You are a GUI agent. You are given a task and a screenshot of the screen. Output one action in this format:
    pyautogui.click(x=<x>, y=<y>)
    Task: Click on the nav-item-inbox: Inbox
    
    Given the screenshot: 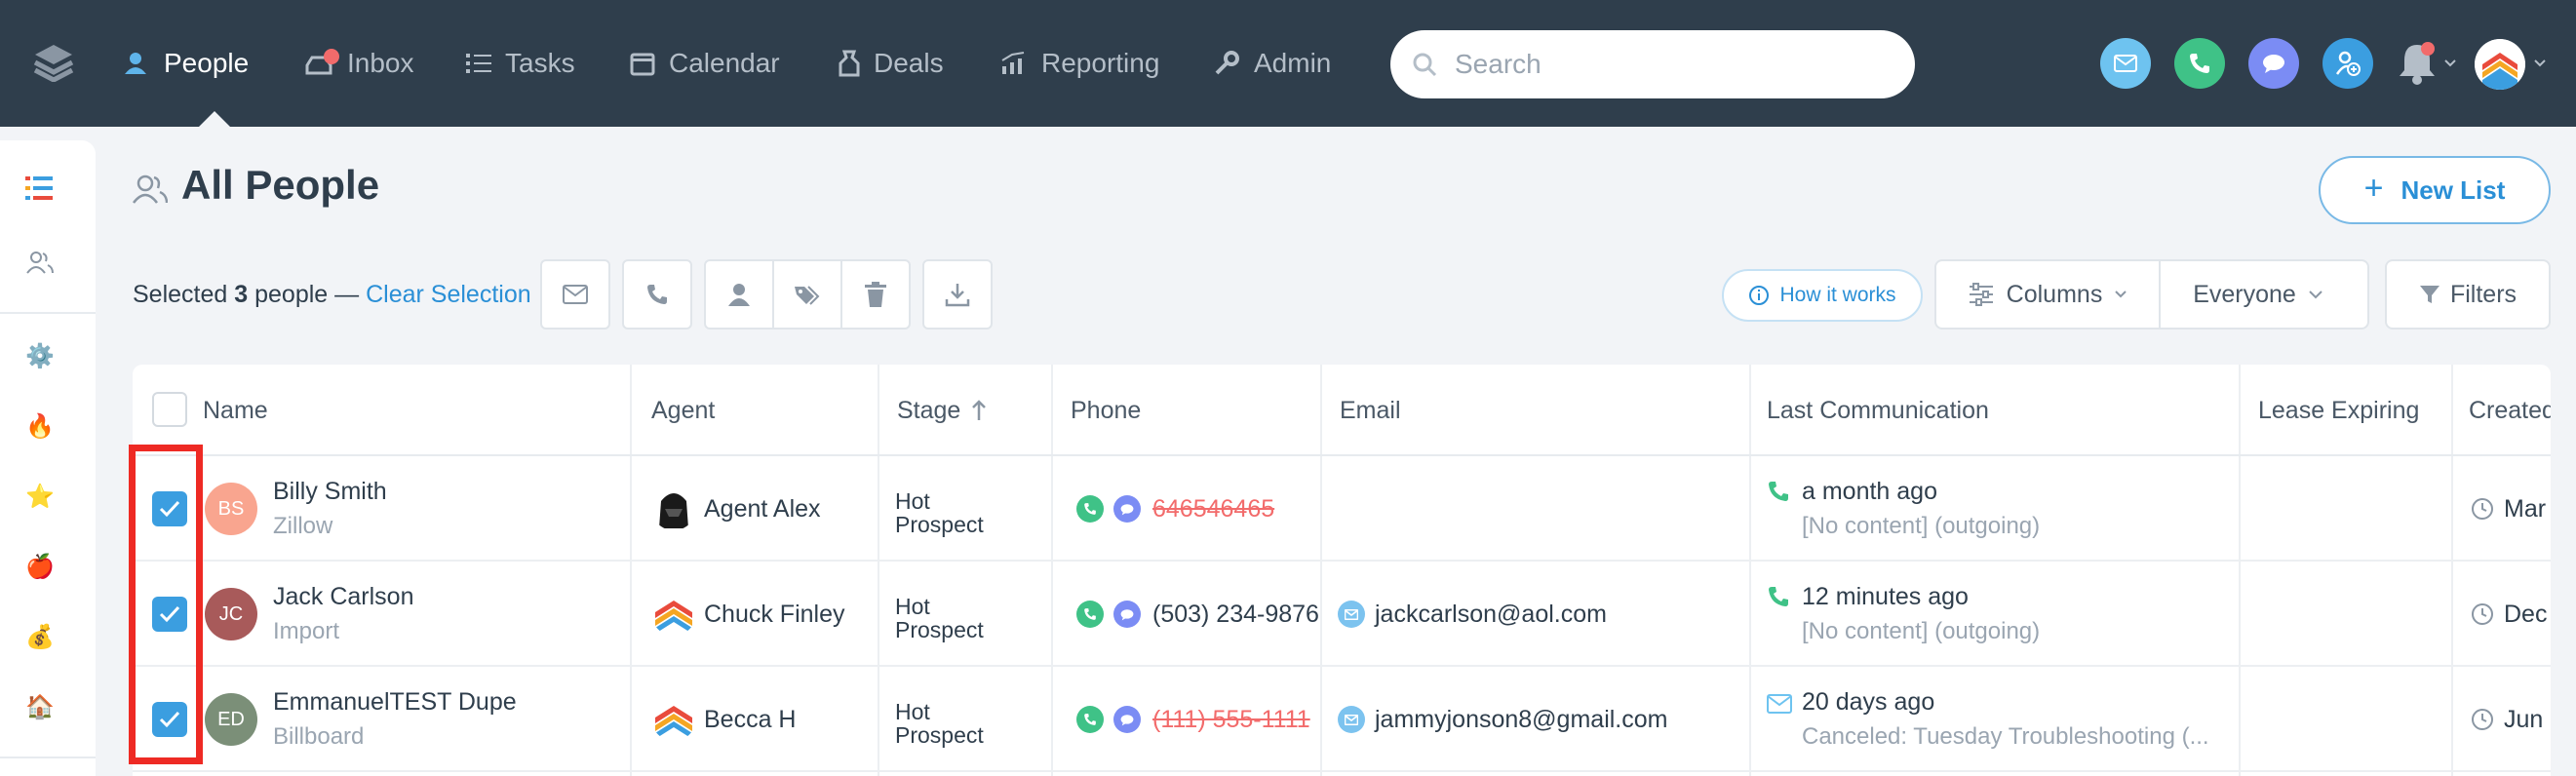 What is the action you would take?
    pyautogui.click(x=359, y=63)
    